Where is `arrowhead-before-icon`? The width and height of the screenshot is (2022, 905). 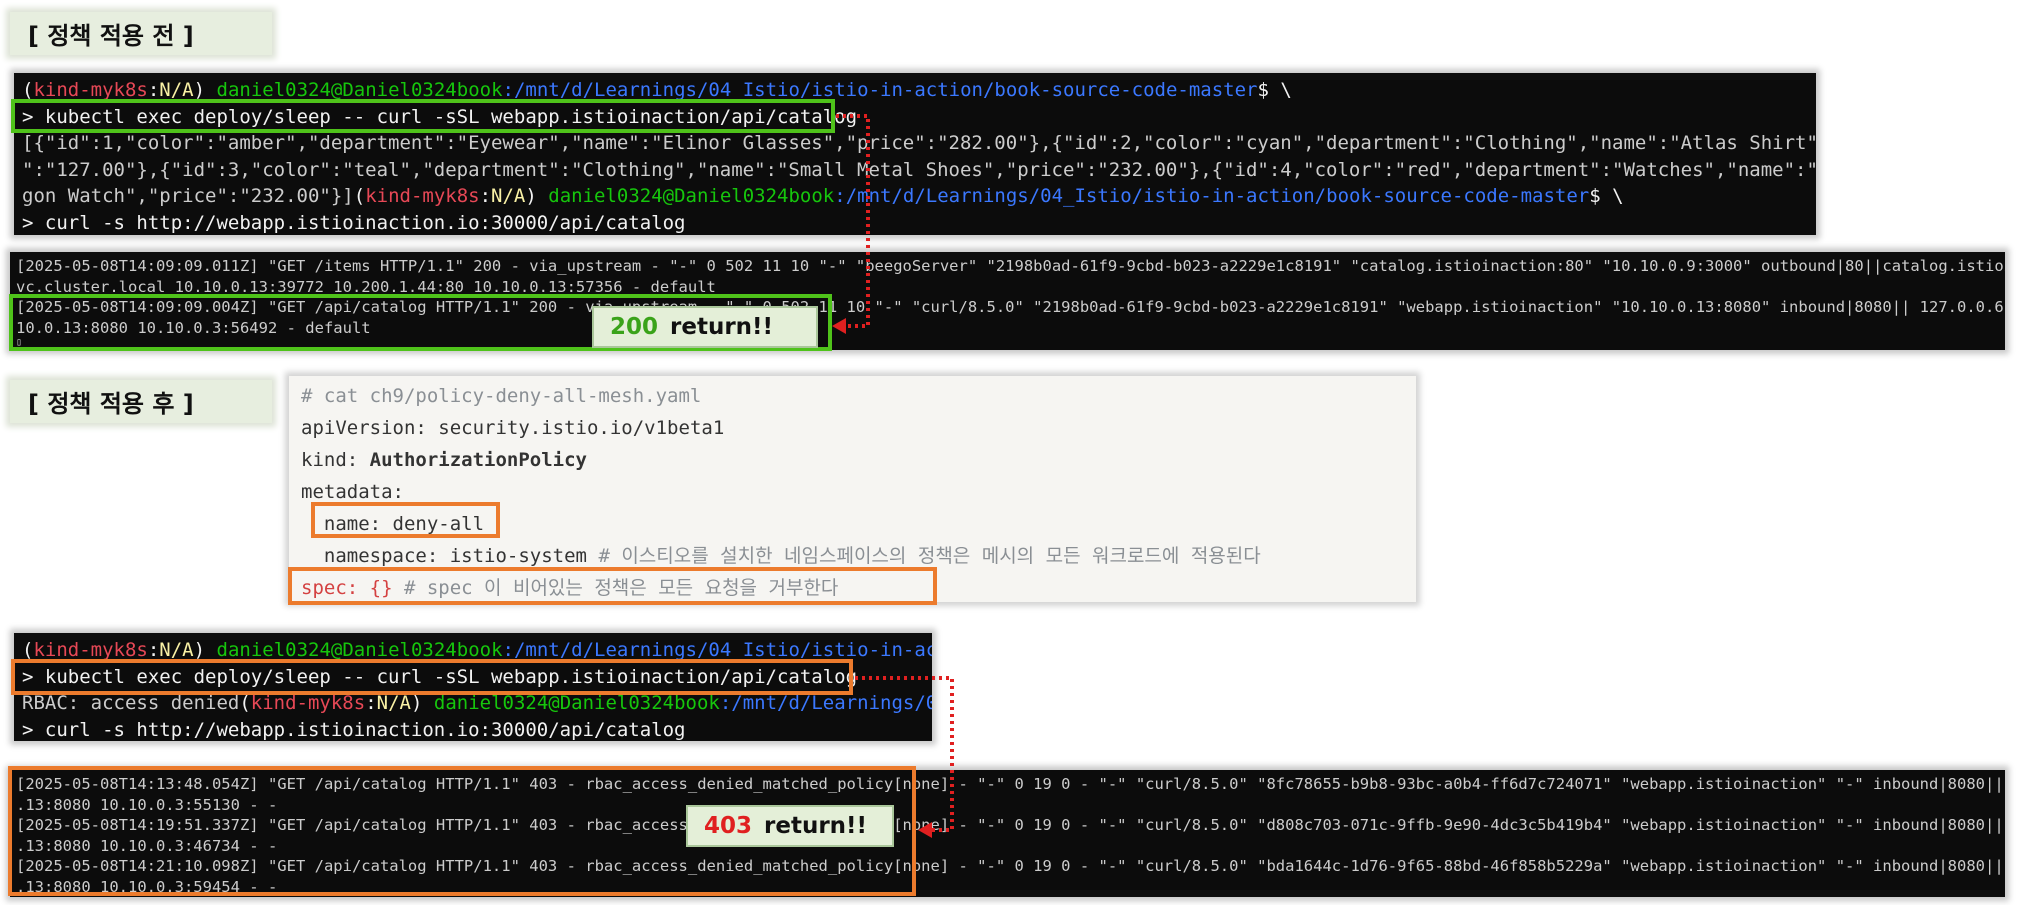 arrowhead-before-icon is located at coordinates (839, 326).